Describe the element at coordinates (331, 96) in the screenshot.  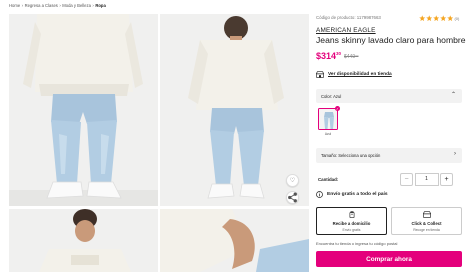
I see `color-label: Color: Azul` at that location.